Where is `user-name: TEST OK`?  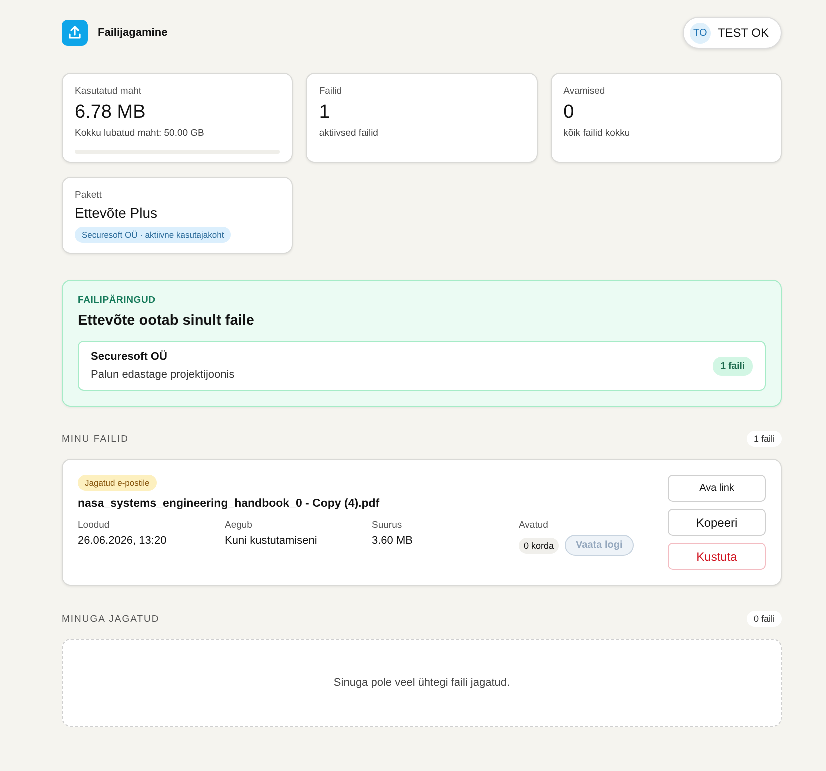
user-name: TEST OK is located at coordinates (743, 33).